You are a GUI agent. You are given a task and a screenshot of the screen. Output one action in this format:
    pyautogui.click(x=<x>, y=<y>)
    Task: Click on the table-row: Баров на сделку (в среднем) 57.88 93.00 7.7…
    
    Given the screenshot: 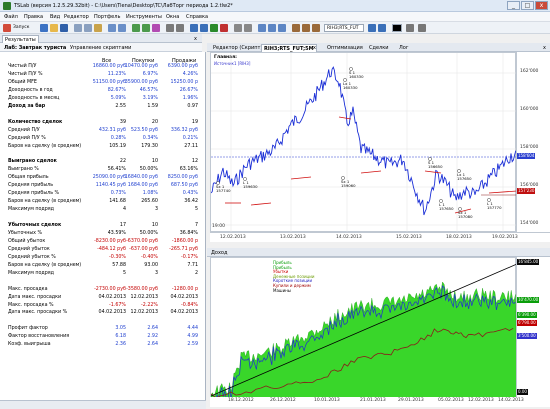 What is the action you would take?
    pyautogui.click(x=101, y=266)
    